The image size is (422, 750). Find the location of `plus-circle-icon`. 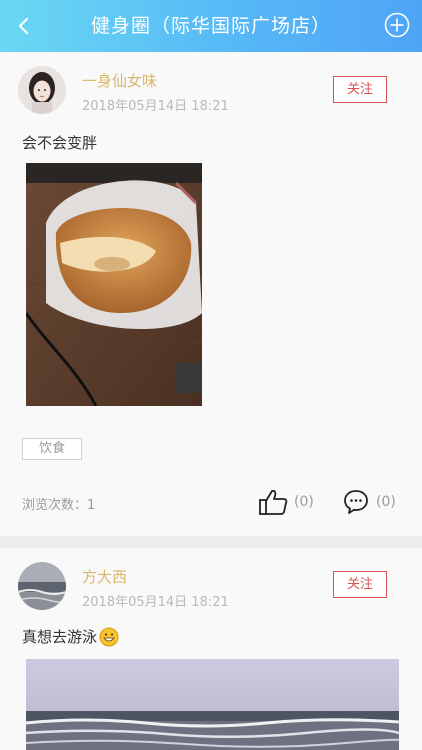

plus-circle-icon is located at coordinates (397, 25).